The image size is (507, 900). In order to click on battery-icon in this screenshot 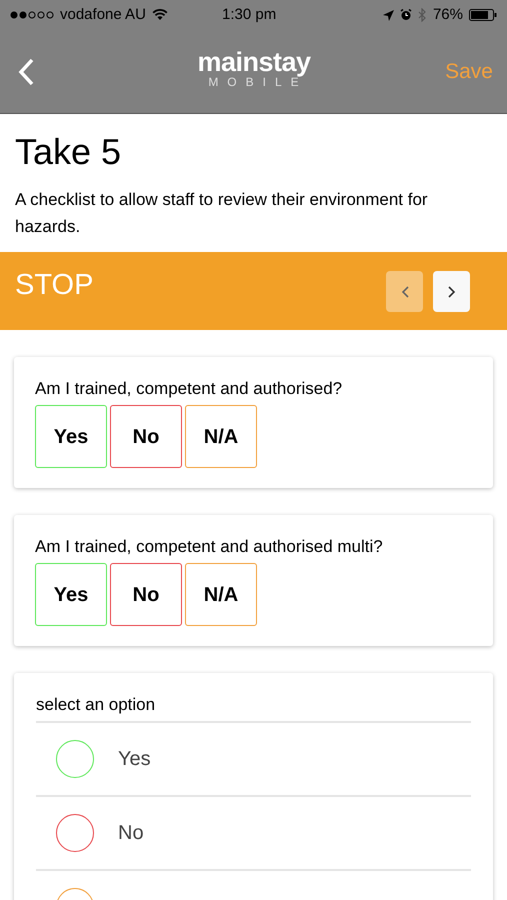, I will do `click(483, 15)`.